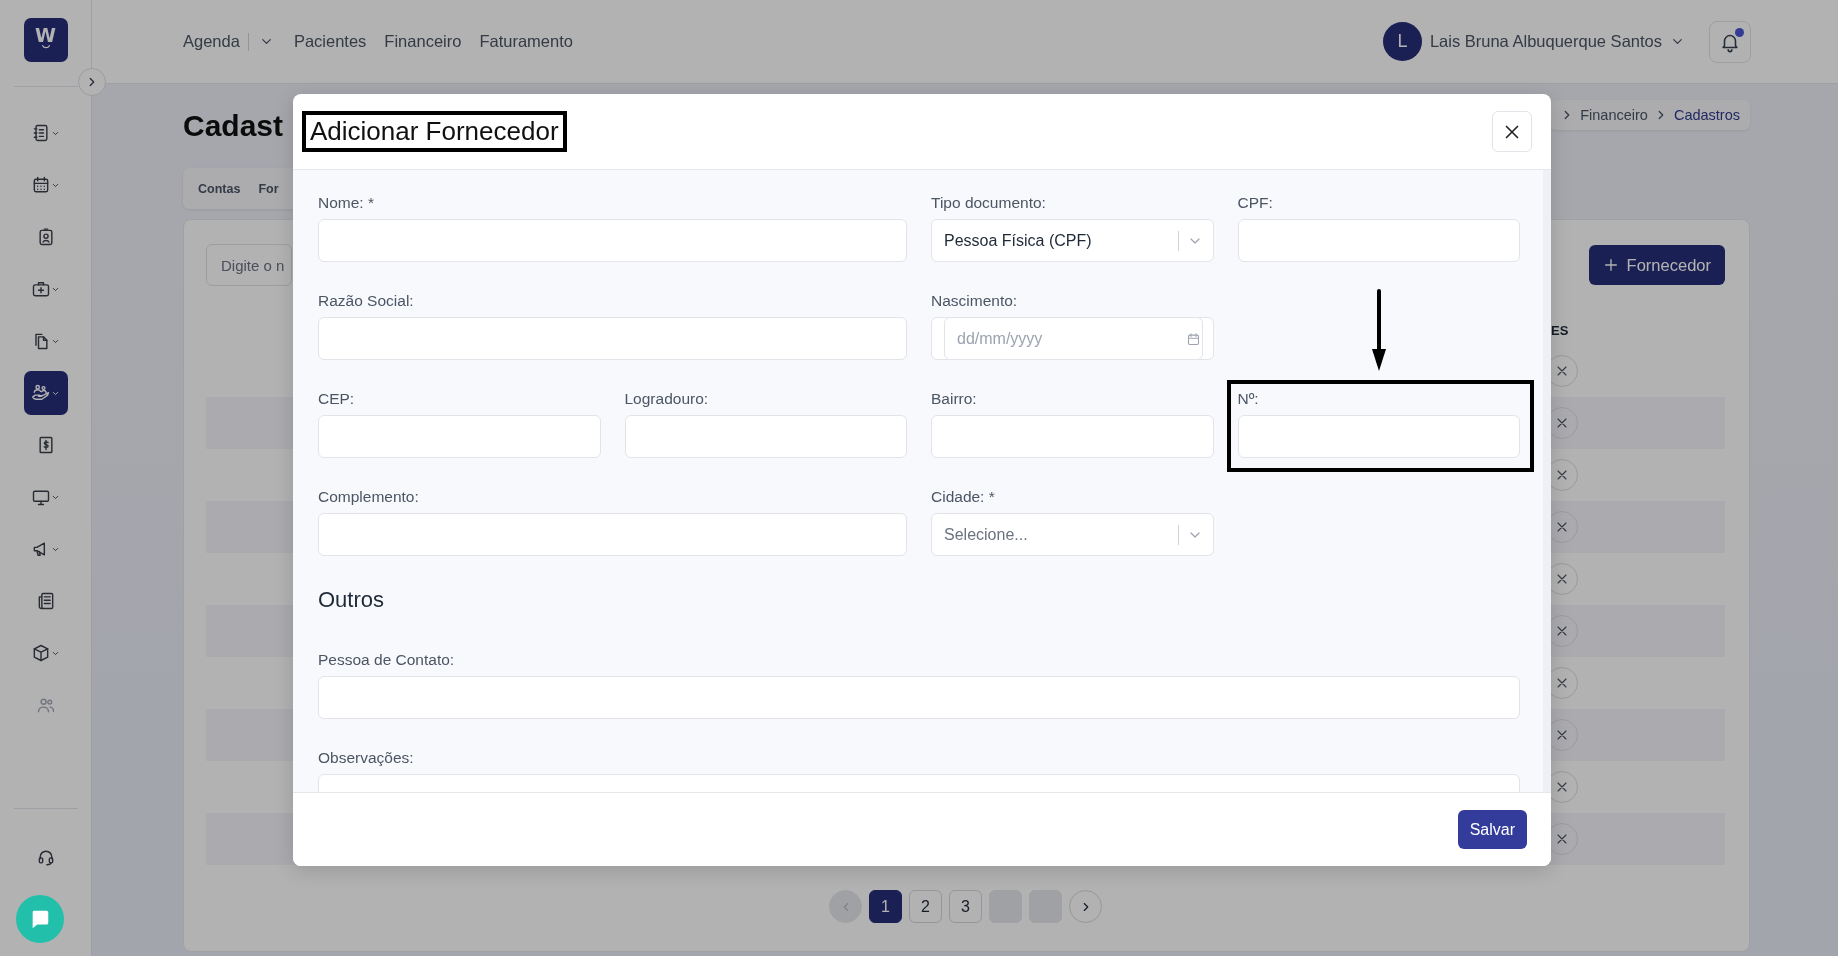 This screenshot has height=956, width=1838. Describe the element at coordinates (337, 399) in the screenshot. I see `field-label: CEP:` at that location.